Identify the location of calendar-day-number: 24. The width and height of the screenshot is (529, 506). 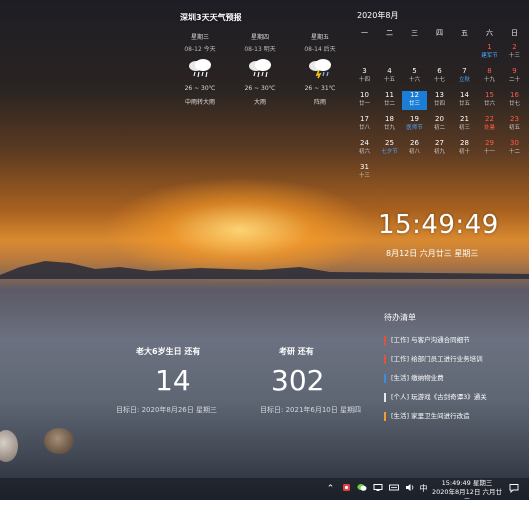
(364, 143).